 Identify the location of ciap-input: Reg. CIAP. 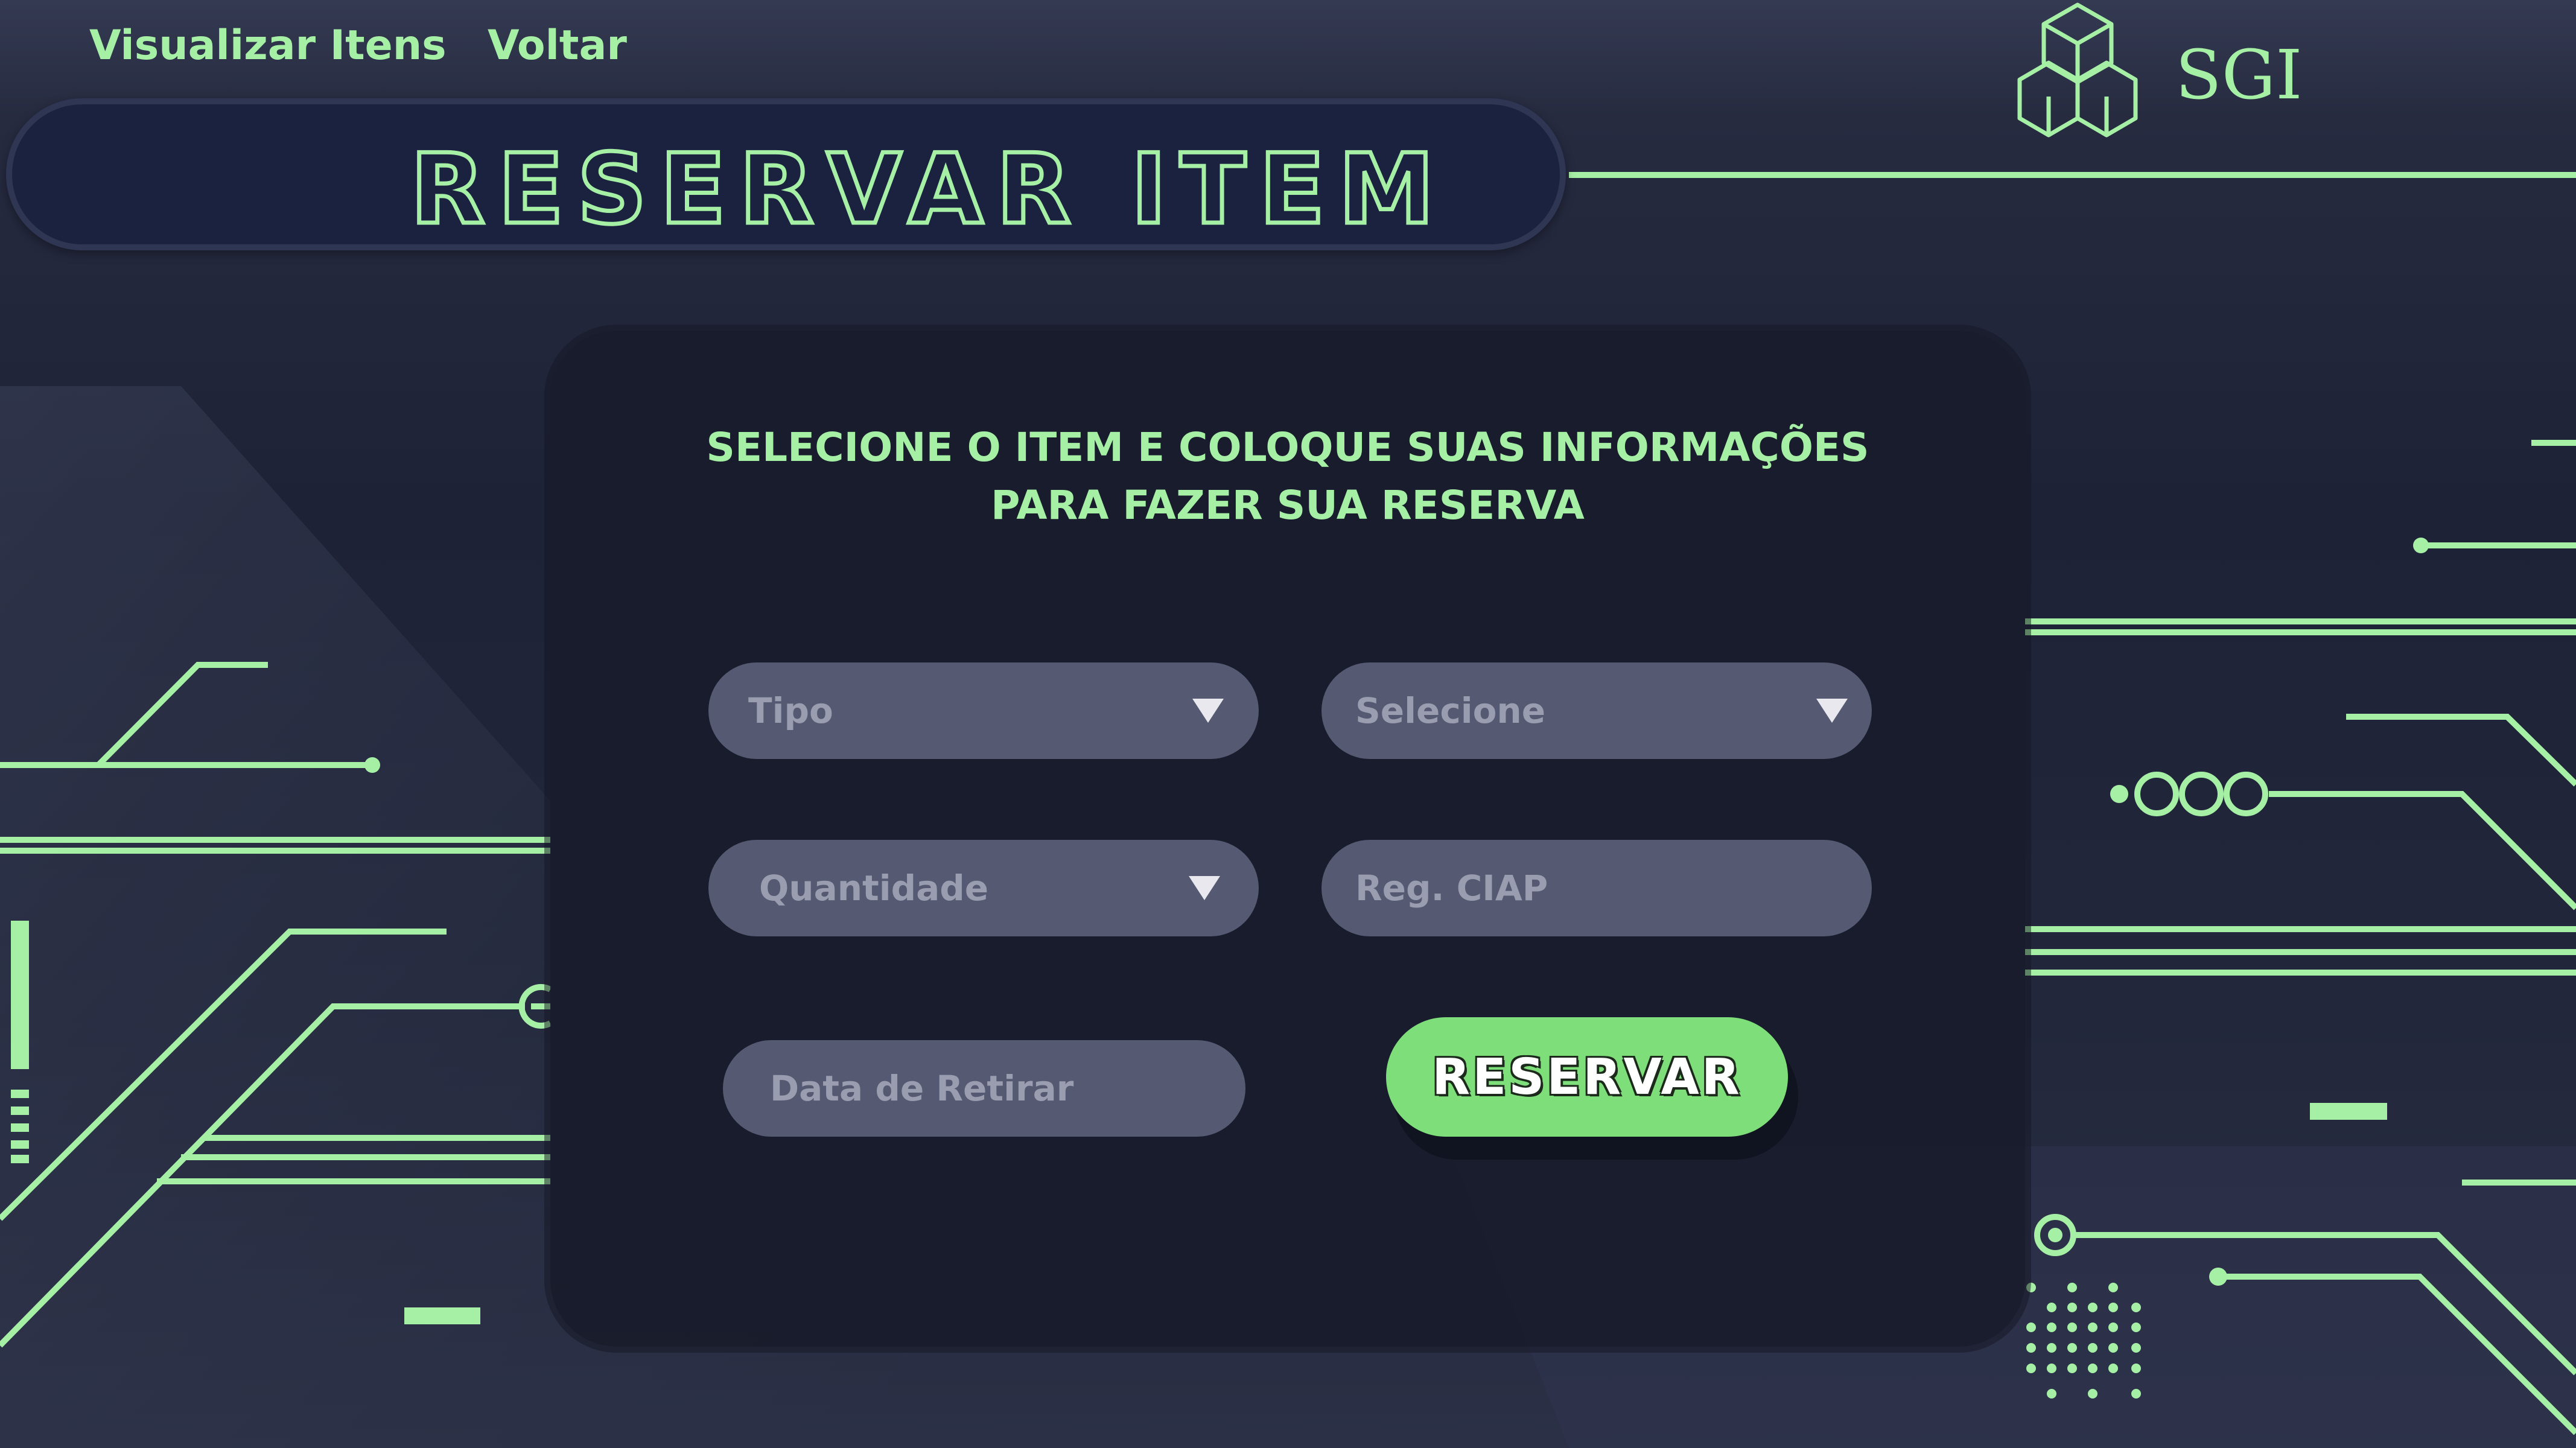
(1597, 888).